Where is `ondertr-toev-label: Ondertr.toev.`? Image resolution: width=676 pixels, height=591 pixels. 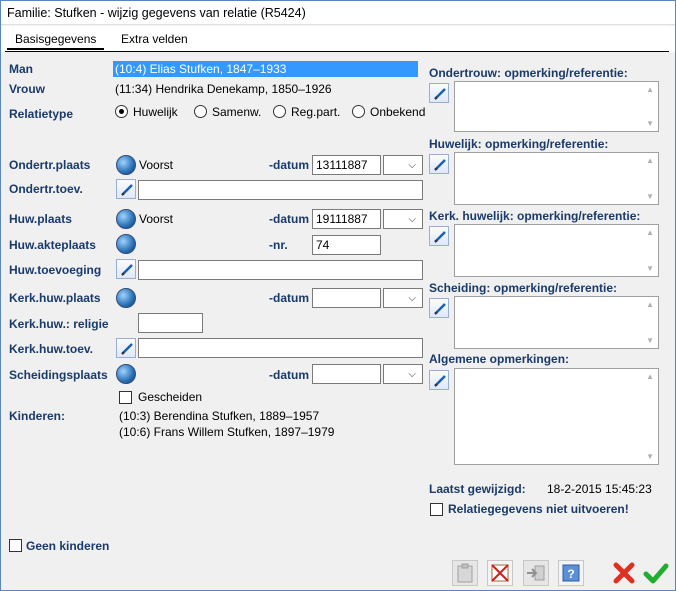 ondertr-toev-label: Ondertr.toev. is located at coordinates (46, 189).